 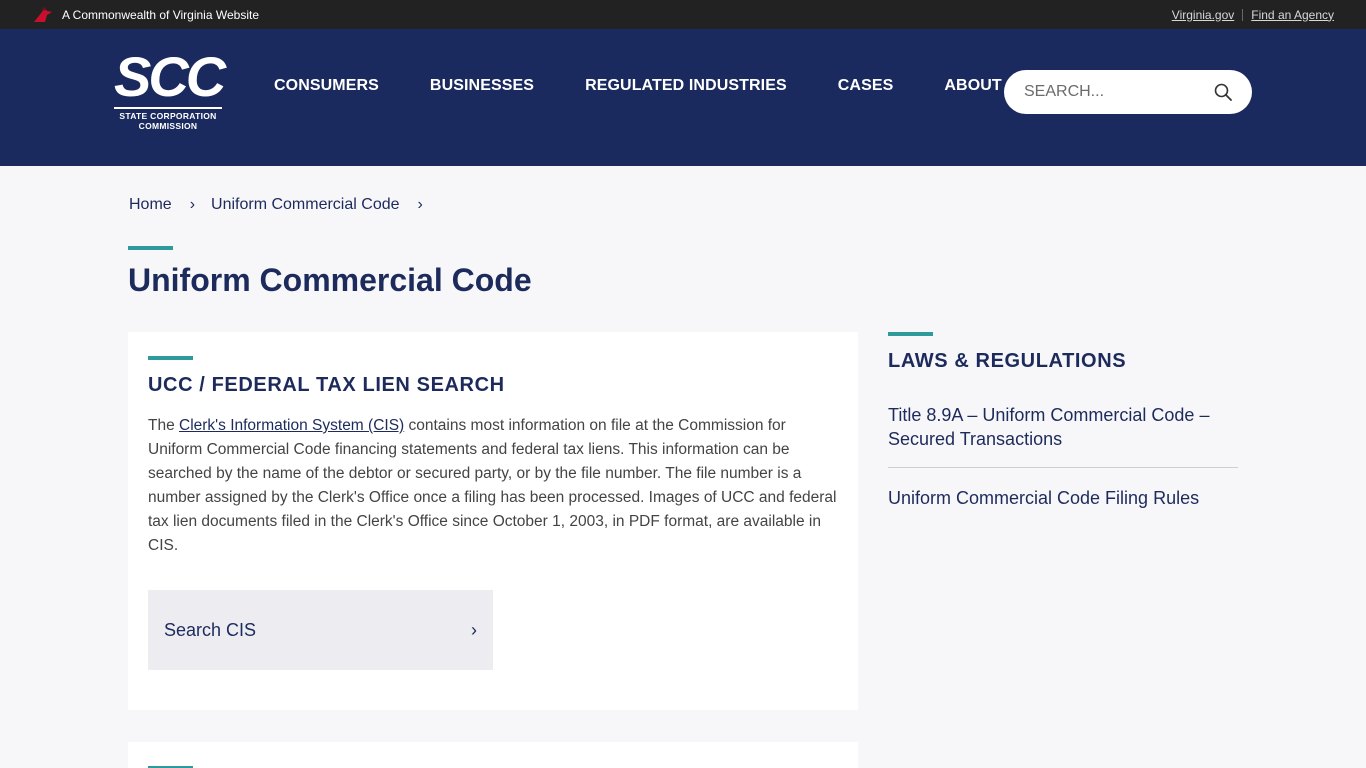 I want to click on search-cis-button: Search CIS ›, so click(x=320, y=630).